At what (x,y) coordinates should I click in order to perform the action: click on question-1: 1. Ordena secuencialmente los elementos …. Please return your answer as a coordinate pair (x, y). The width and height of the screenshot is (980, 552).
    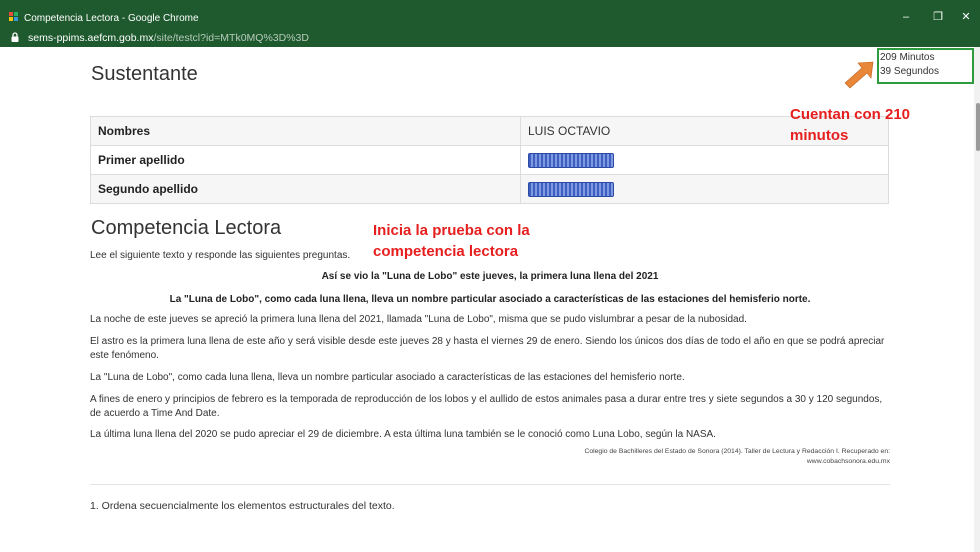
    Looking at the image, I should click on (242, 506).